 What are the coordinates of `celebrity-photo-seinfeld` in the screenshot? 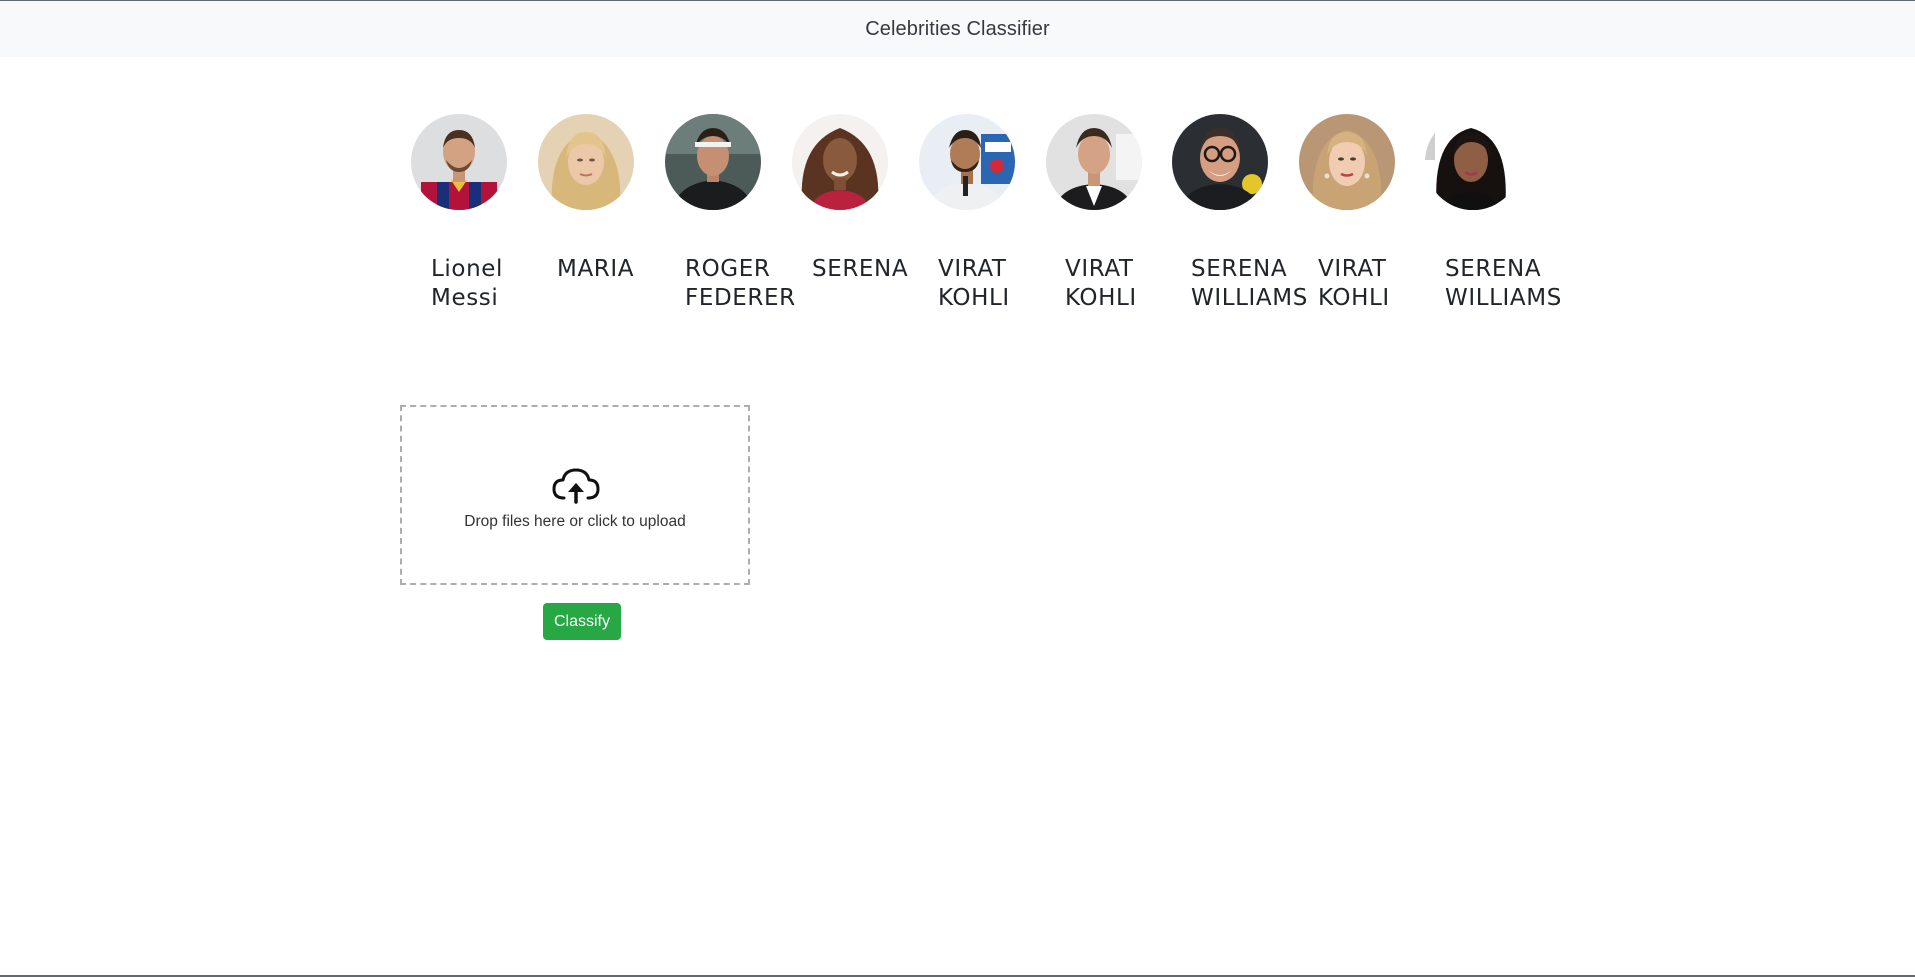 It's located at (1220, 162).